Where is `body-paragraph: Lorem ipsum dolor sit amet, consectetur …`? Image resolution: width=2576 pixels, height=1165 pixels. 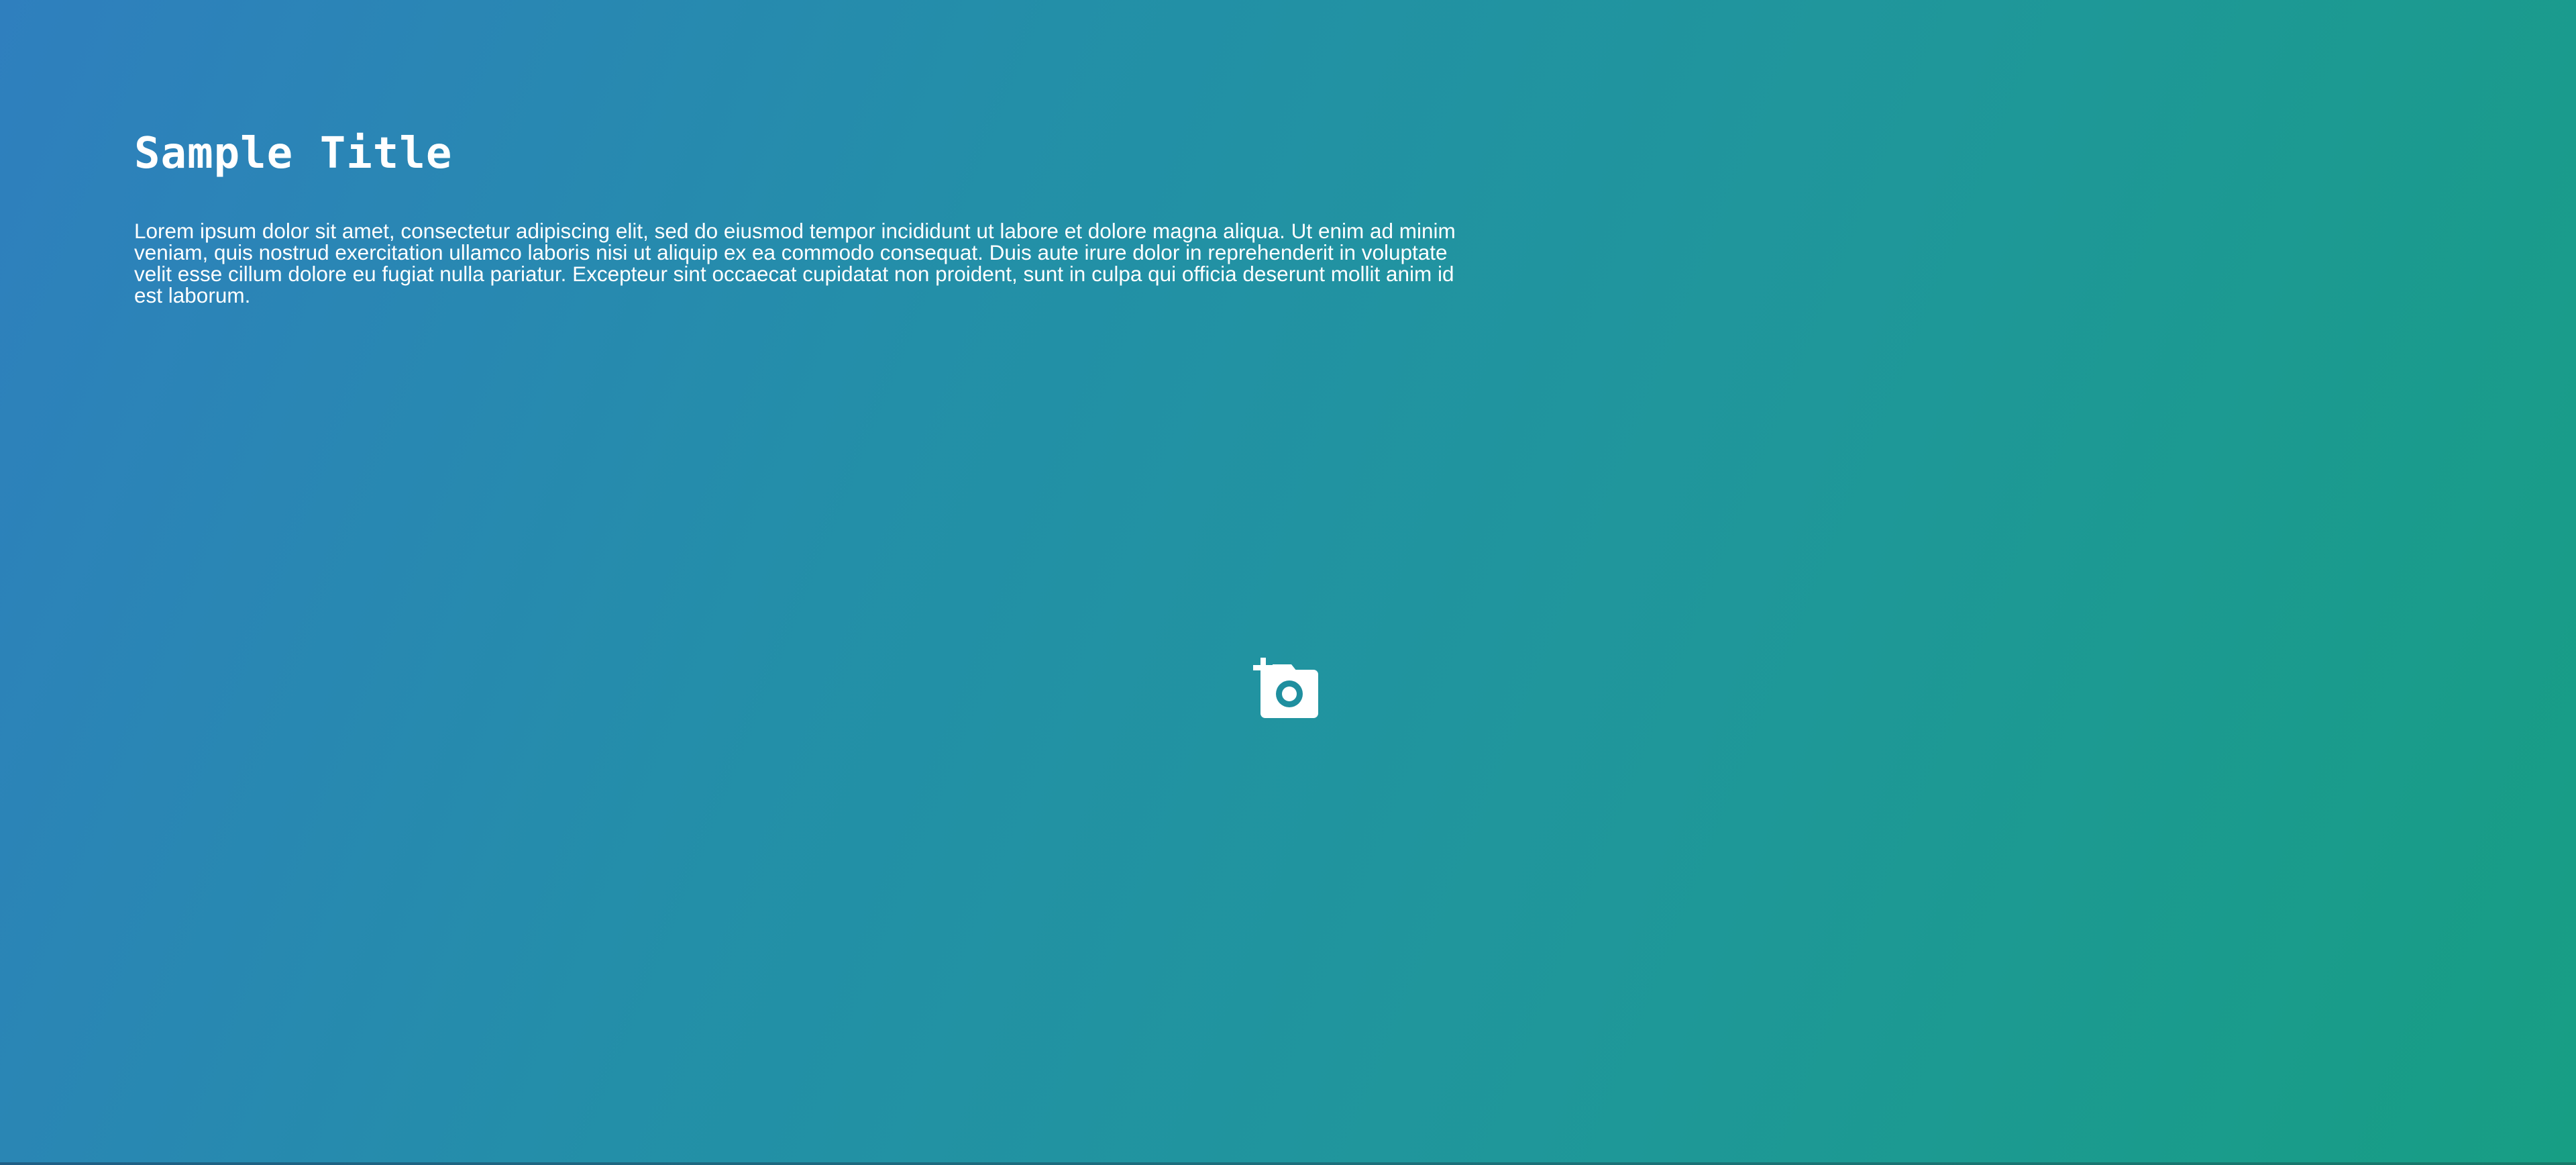
body-paragraph: Lorem ipsum dolor sit amet, consectetur … is located at coordinates (795, 263).